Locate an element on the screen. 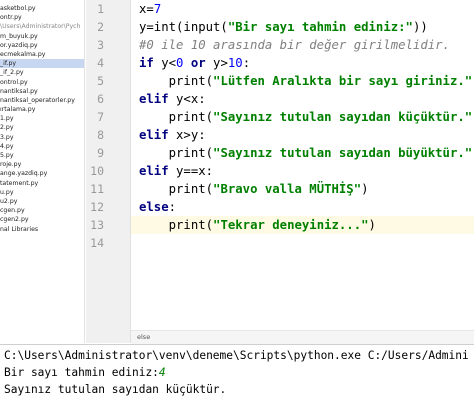 The image size is (474, 412). code-line-text: print("Tekrar deneyiniz...") is located at coordinates (257, 225).